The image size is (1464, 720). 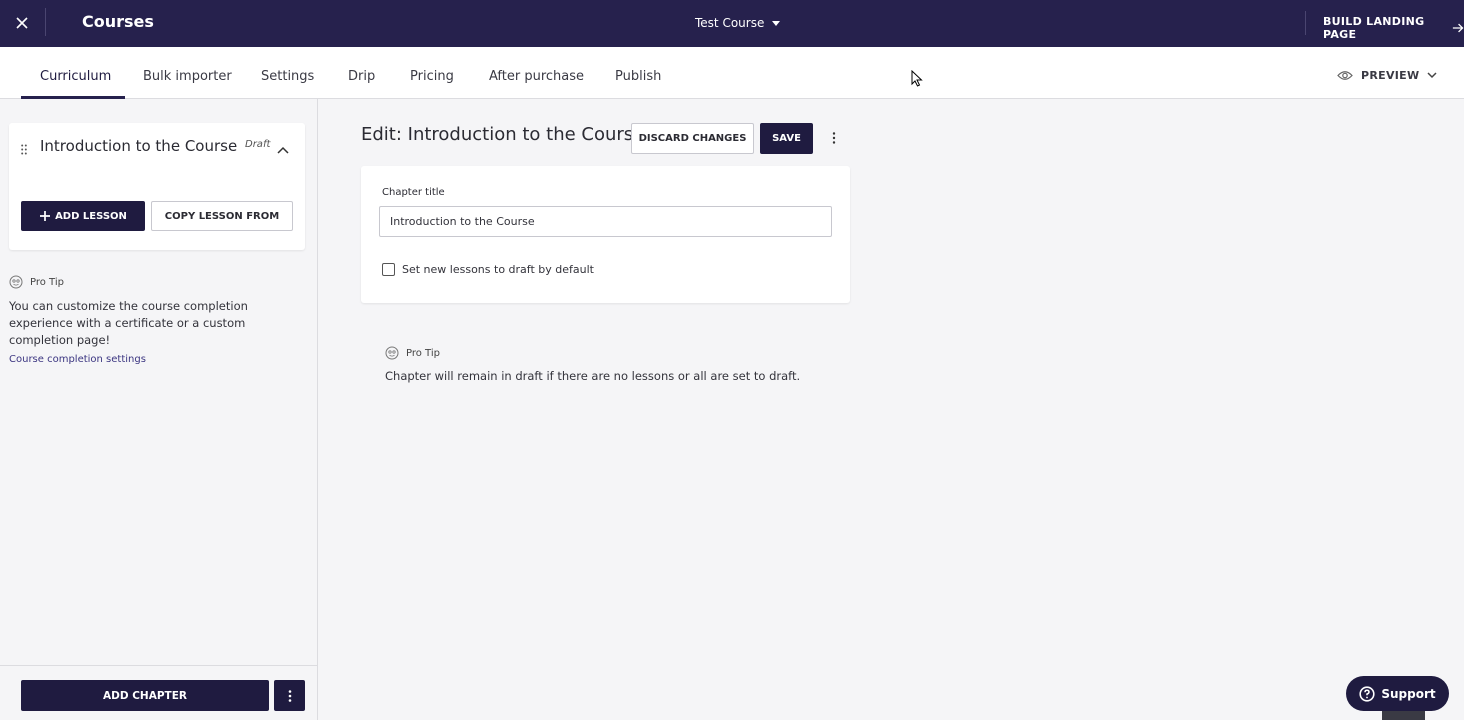 I want to click on tab-bulk-importer: Bulk importer, so click(x=187, y=76).